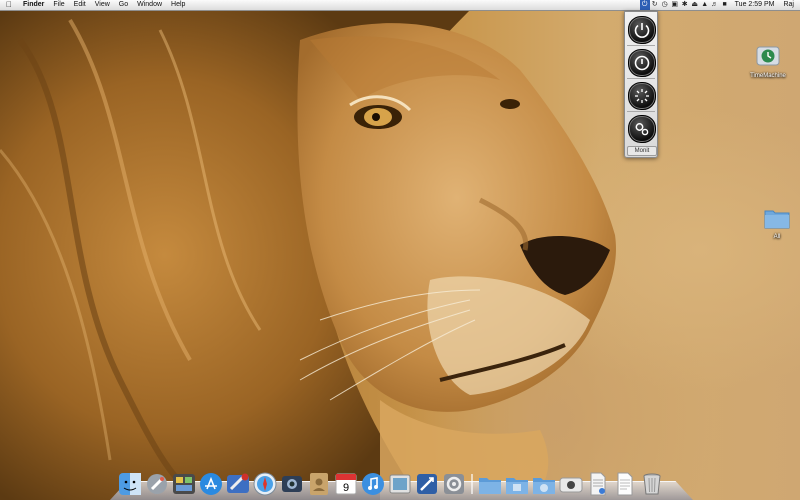  Describe the element at coordinates (642, 129) in the screenshot. I see `settings-icon` at that location.